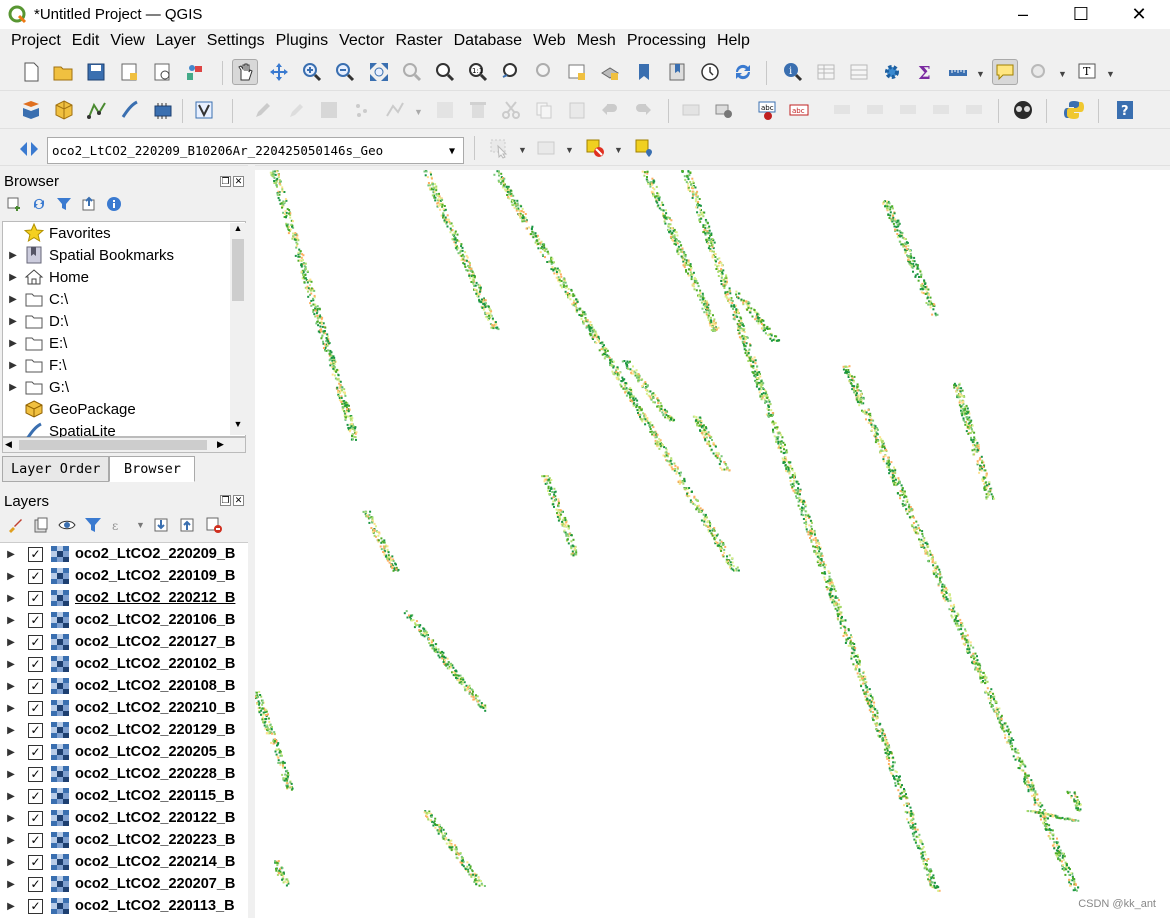  I want to click on menu-project: Project, so click(36, 41).